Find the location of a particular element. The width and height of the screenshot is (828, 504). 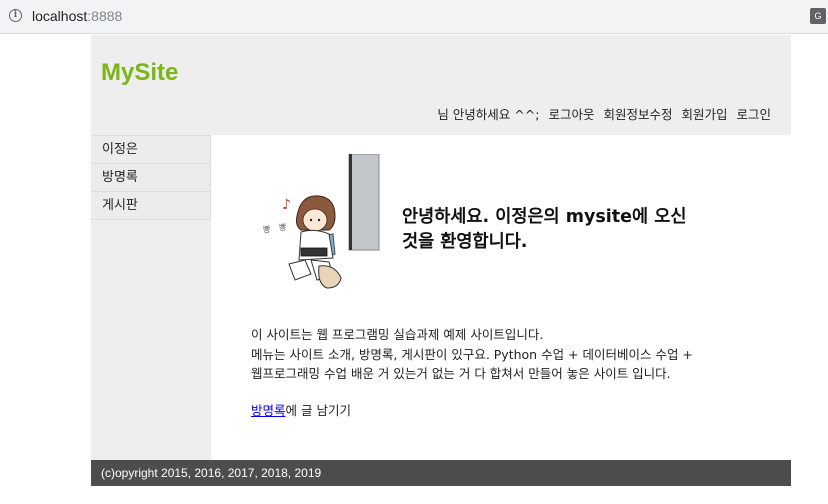

welcome-line-2: 것을 환영합니다. is located at coordinates (465, 242).